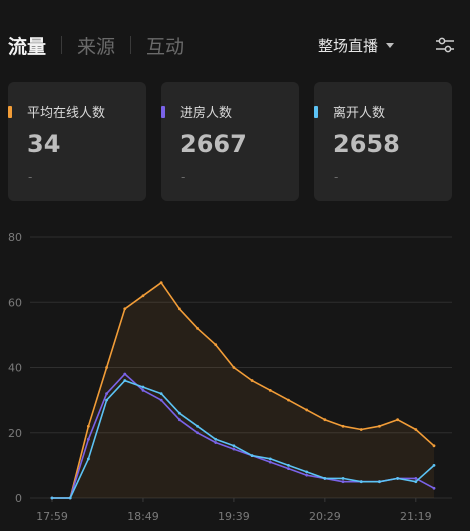  Describe the element at coordinates (27, 45) in the screenshot. I see `tab-traffic: 流量` at that location.